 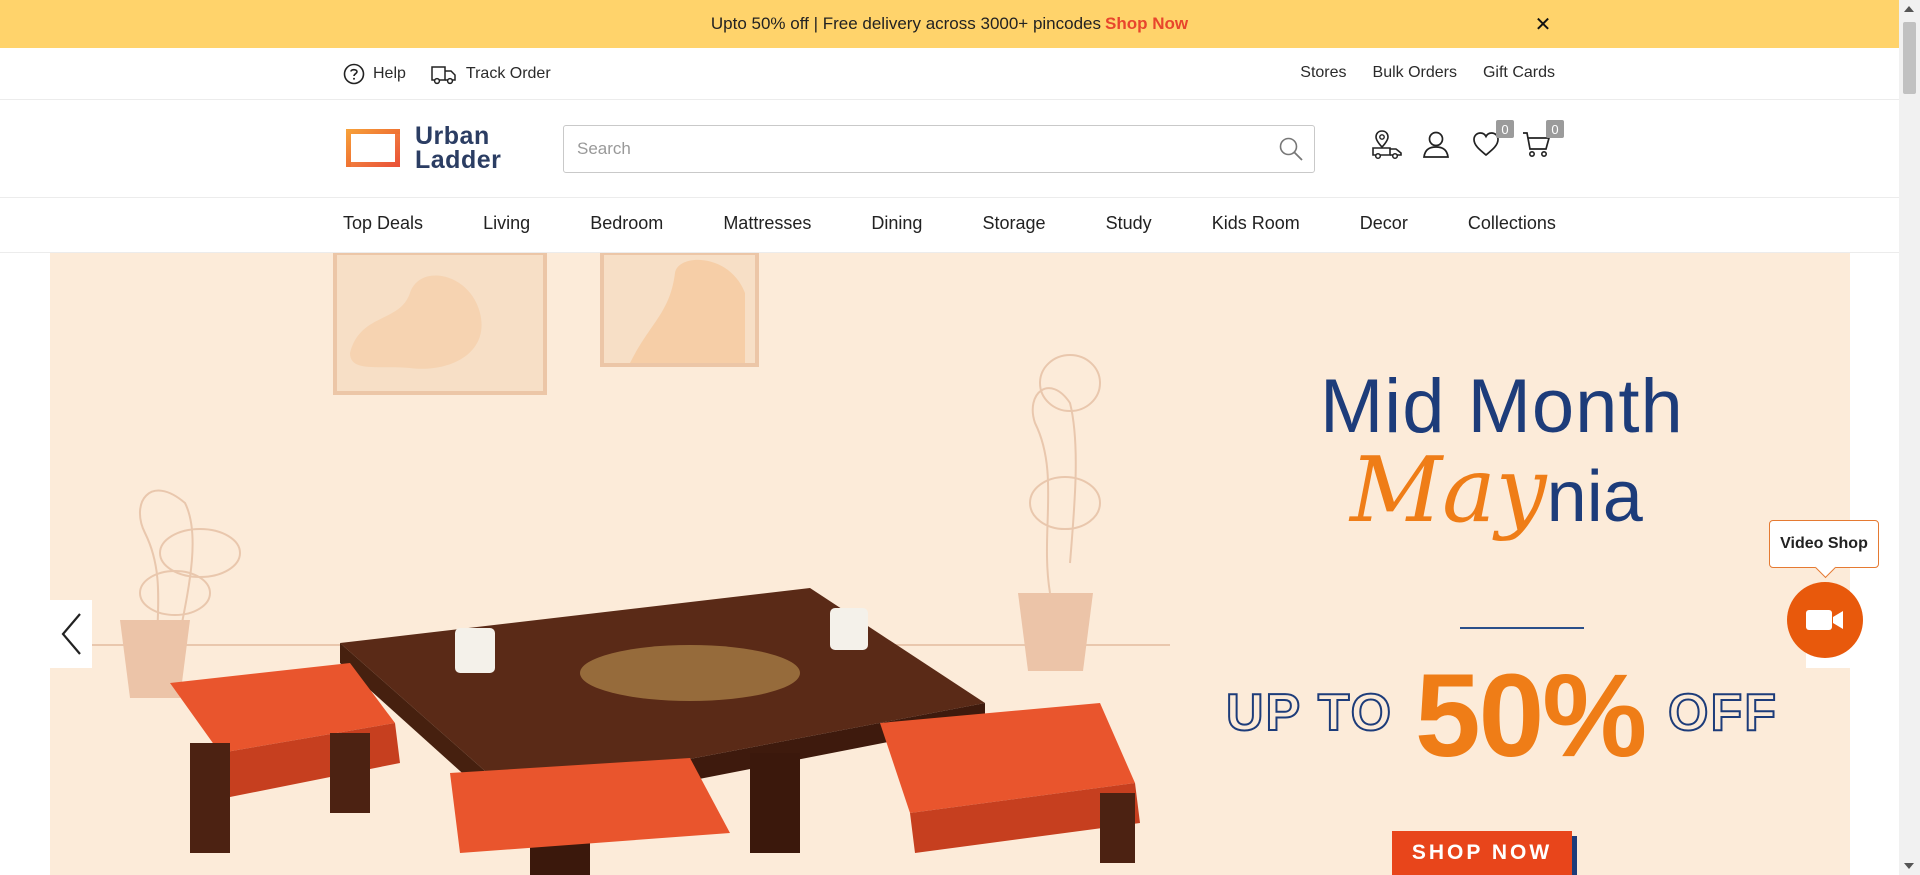 What do you see at coordinates (1384, 223) in the screenshot?
I see `nav-item-decor: Decor` at bounding box center [1384, 223].